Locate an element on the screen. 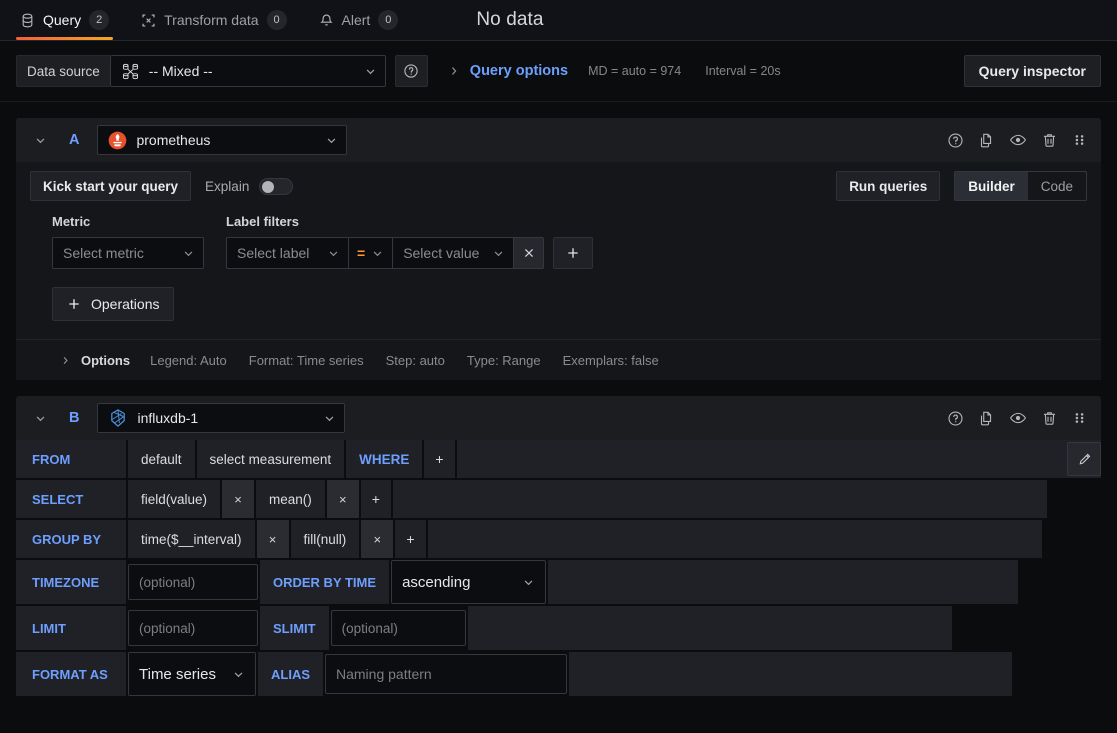  select-row-filler is located at coordinates (719, 499).